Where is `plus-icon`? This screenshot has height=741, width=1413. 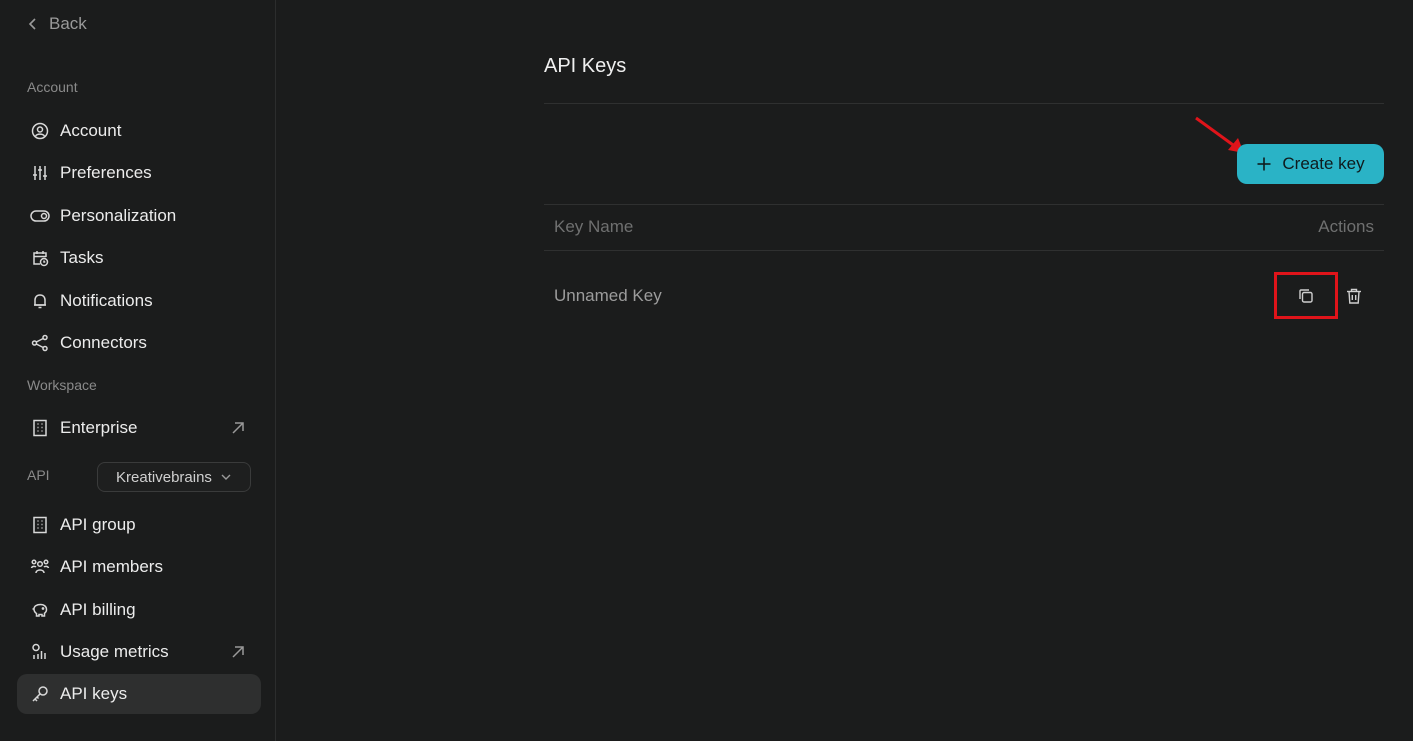
plus-icon is located at coordinates (1264, 164).